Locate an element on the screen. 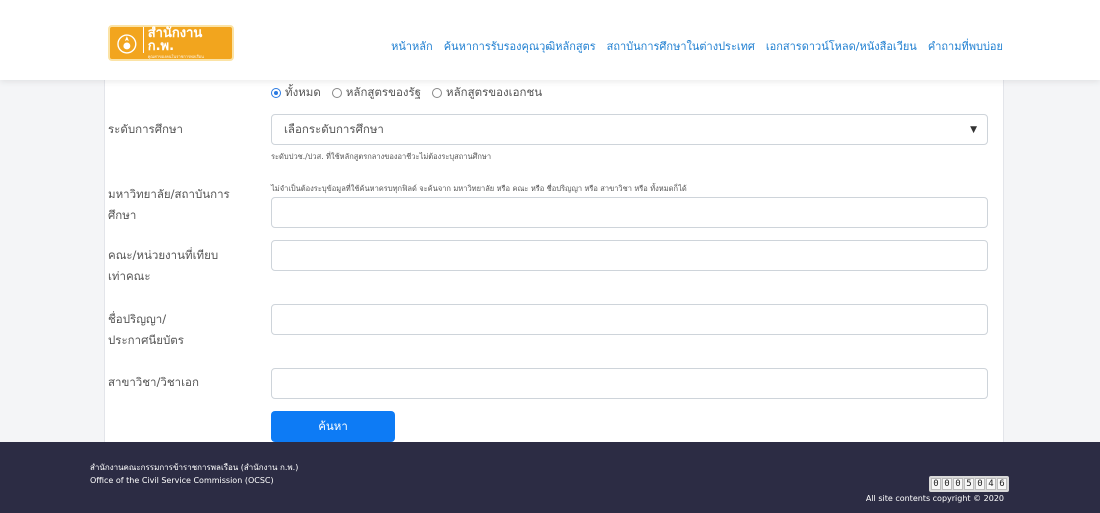  radio-private: หลักสูตรของเอกชน is located at coordinates (487, 93).